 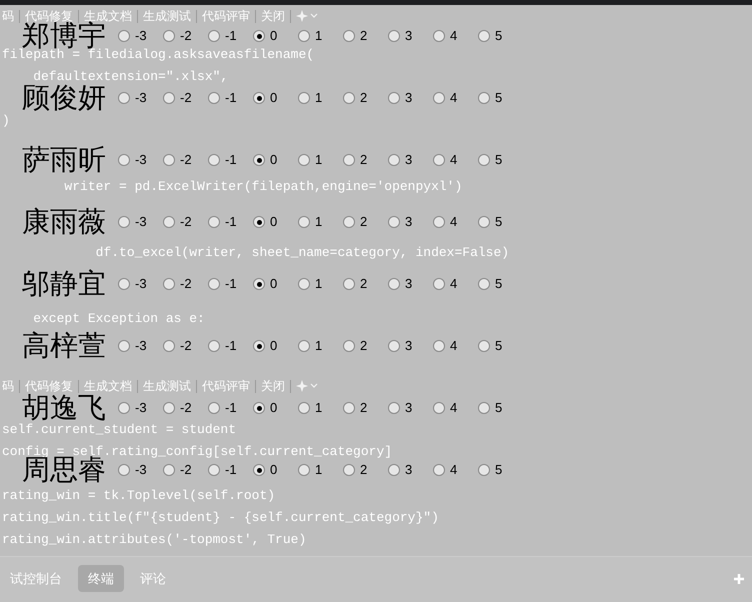 I want to click on panel-tab: 评论, so click(x=153, y=578).